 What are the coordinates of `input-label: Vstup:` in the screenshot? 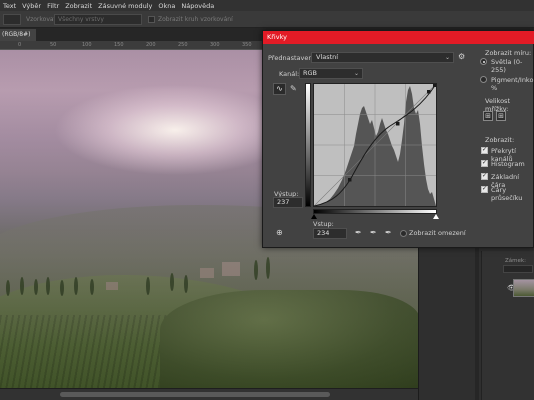 It's located at (323, 224).